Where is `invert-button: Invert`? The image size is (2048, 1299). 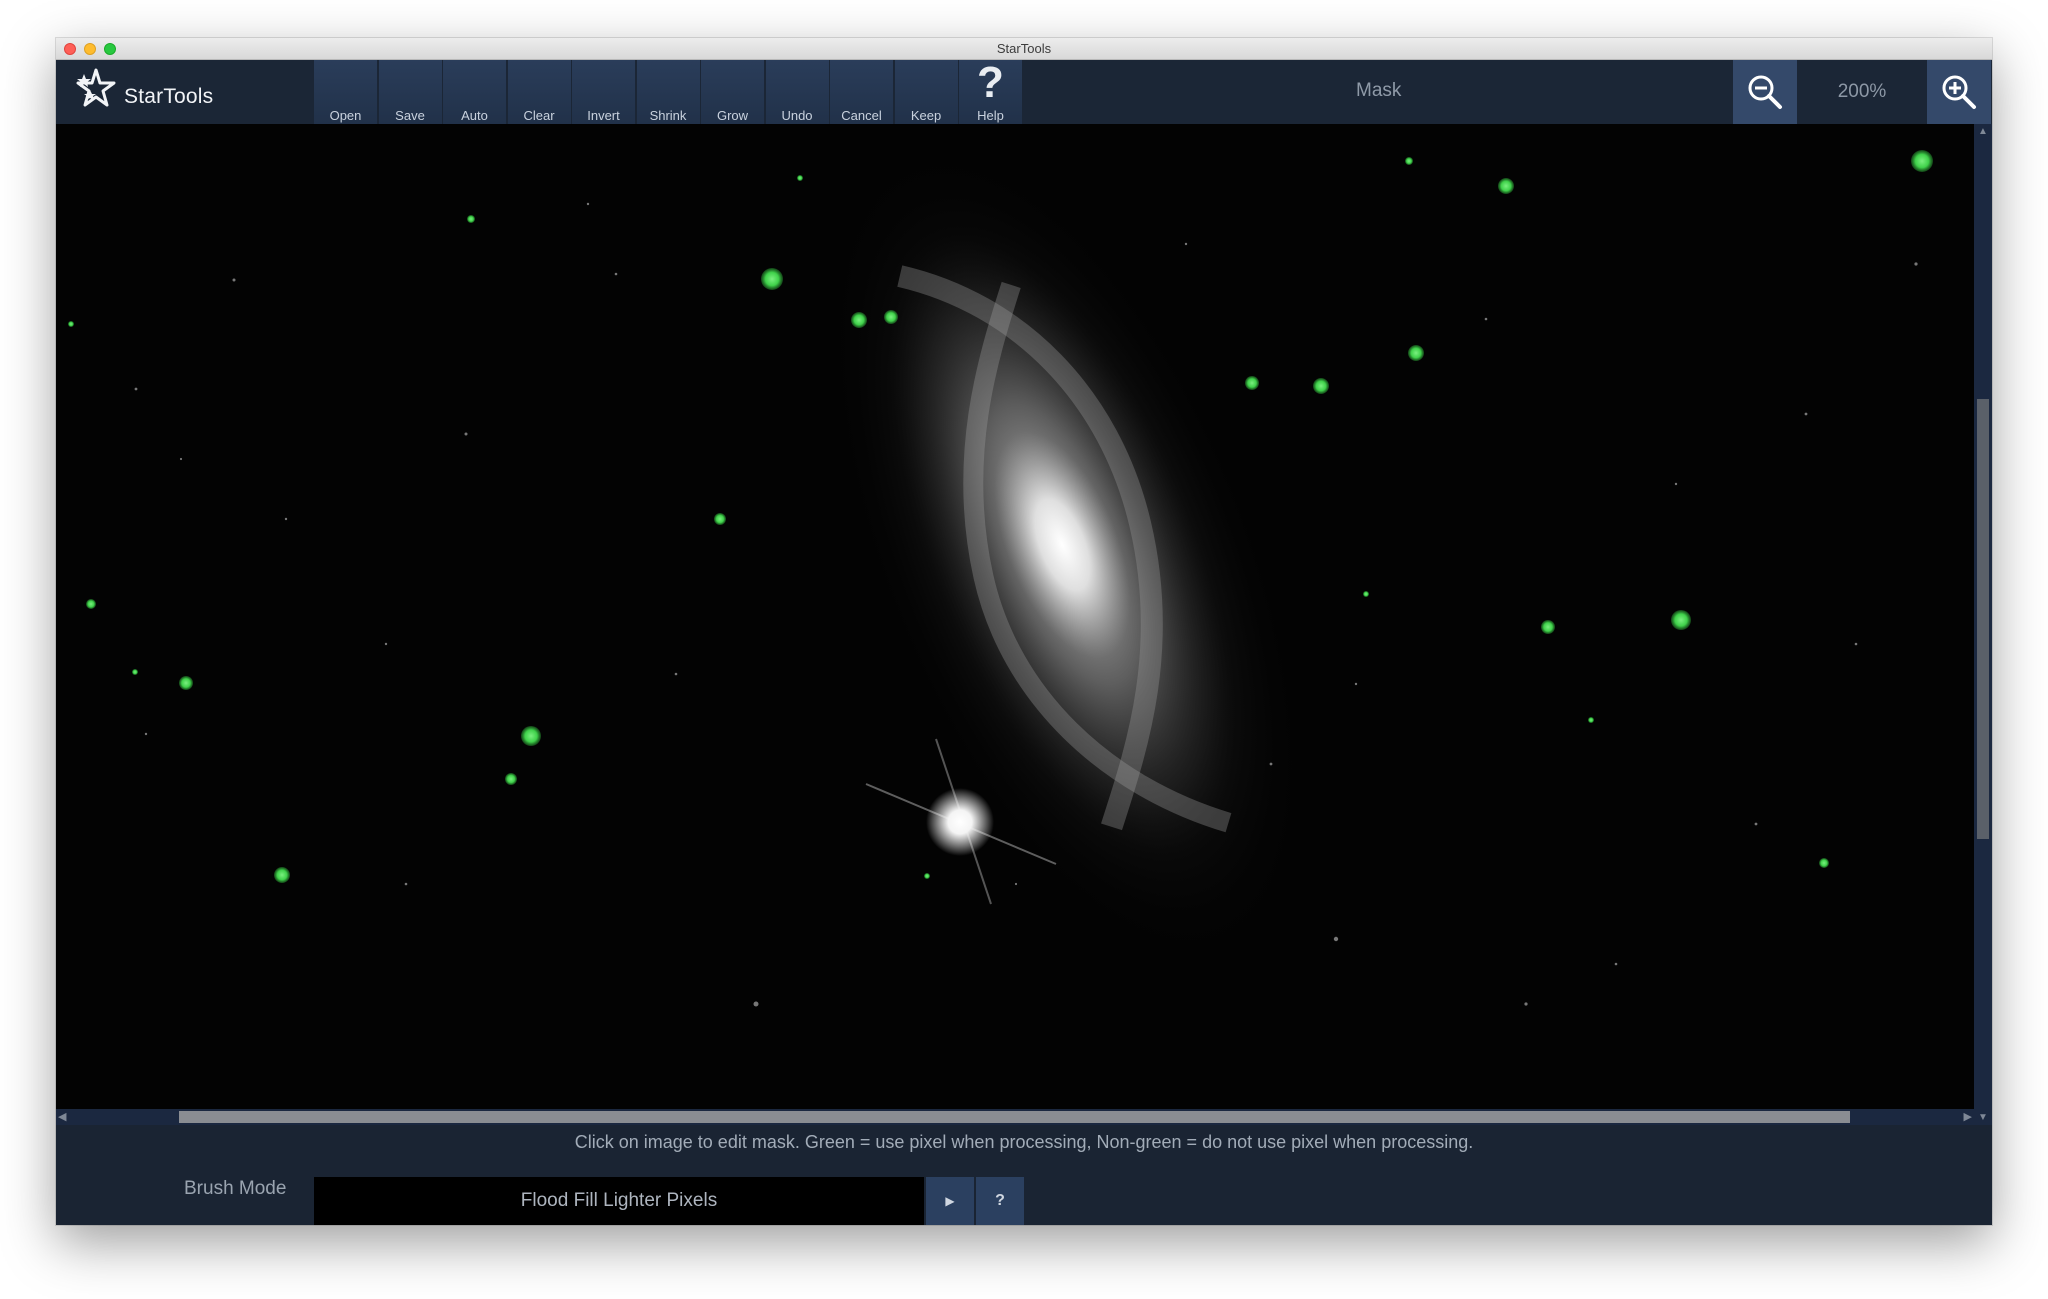
invert-button: Invert is located at coordinates (603, 92).